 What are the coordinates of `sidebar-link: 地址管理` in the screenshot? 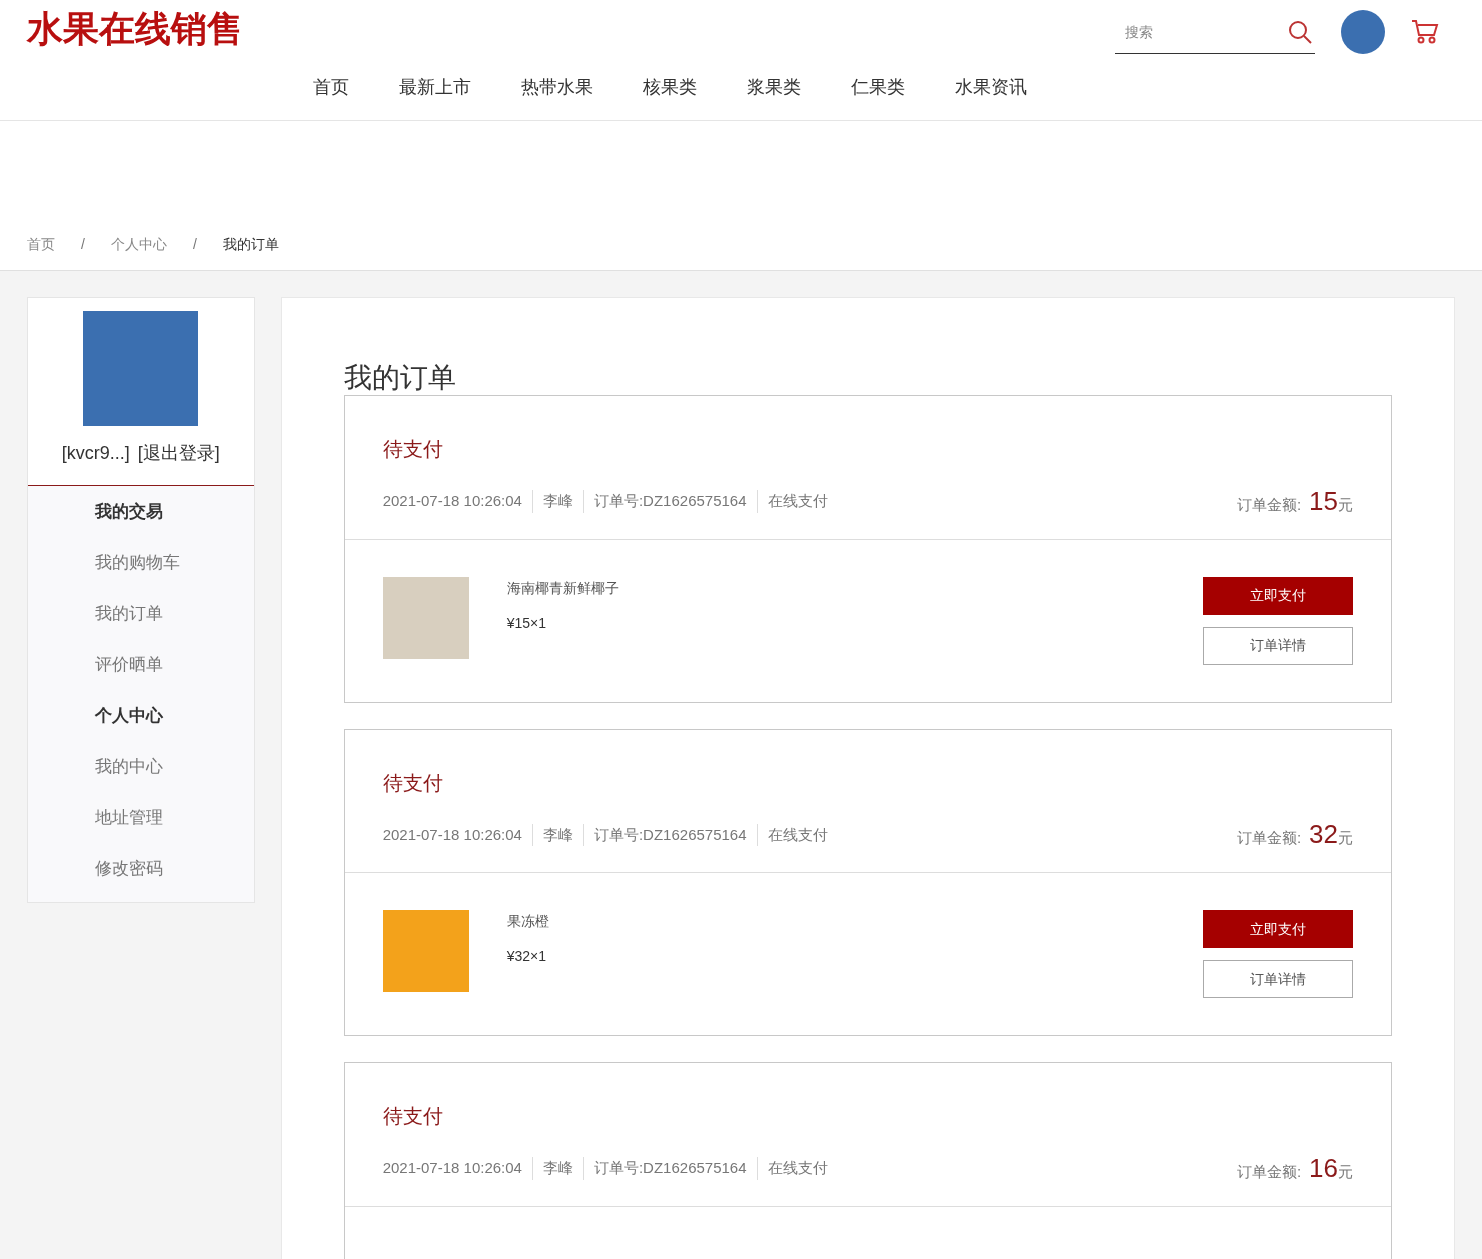 It's located at (141, 817).